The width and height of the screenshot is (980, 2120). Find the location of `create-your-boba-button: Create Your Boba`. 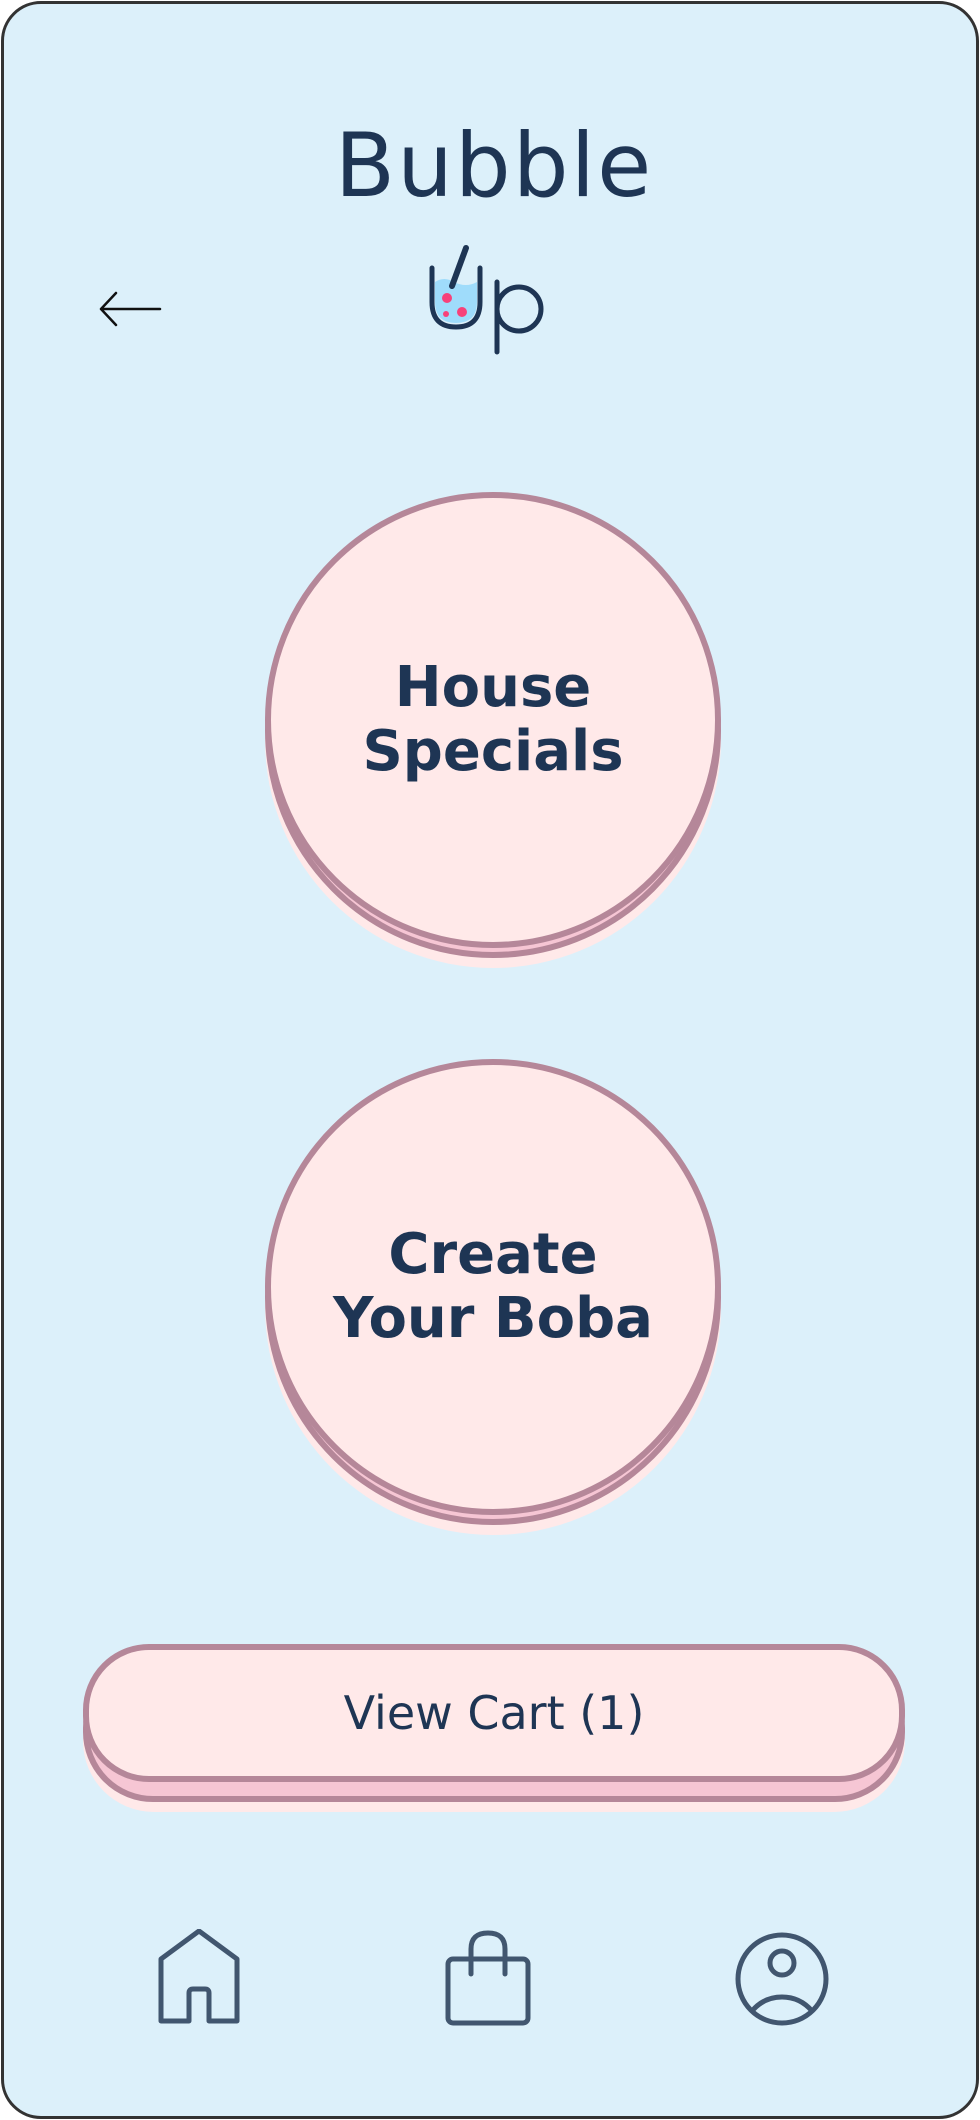

create-your-boba-button: Create Your Boba is located at coordinates (493, 1297).